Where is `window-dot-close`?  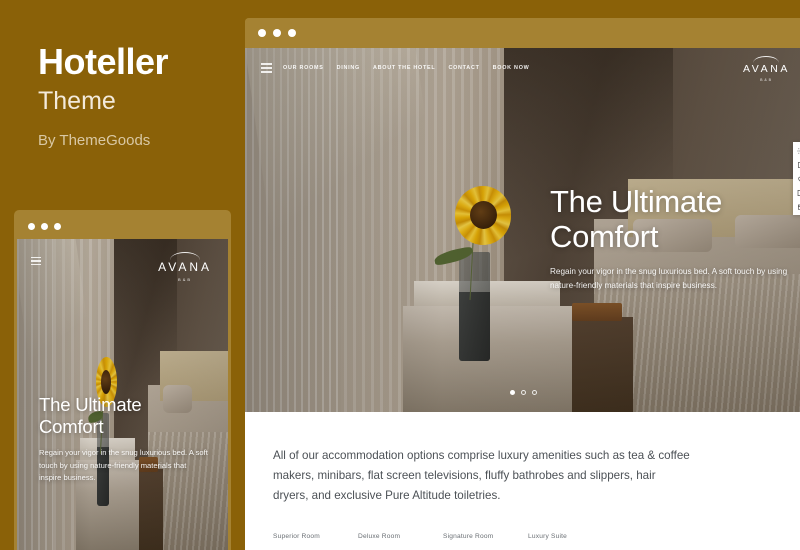 window-dot-close is located at coordinates (262, 33).